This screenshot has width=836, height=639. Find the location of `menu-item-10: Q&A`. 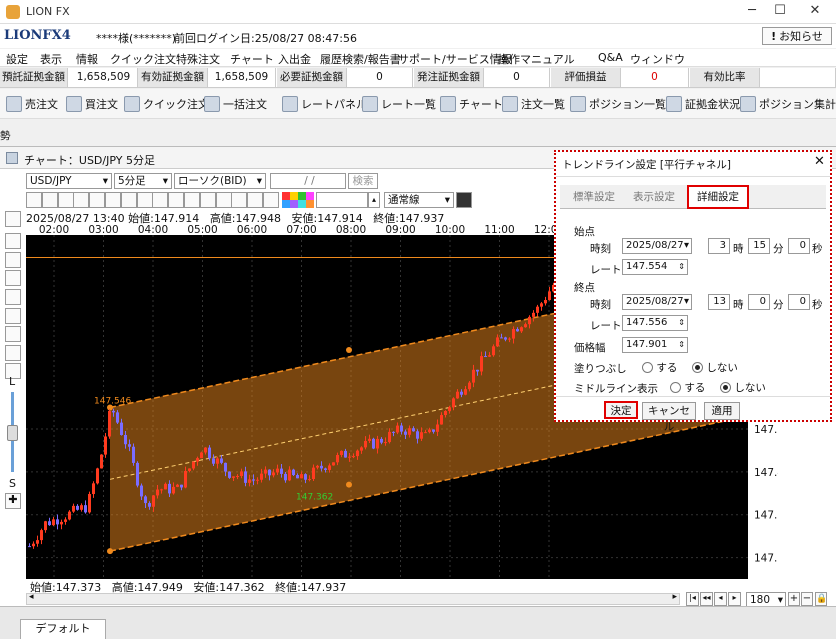

menu-item-10: Q&A is located at coordinates (610, 57).